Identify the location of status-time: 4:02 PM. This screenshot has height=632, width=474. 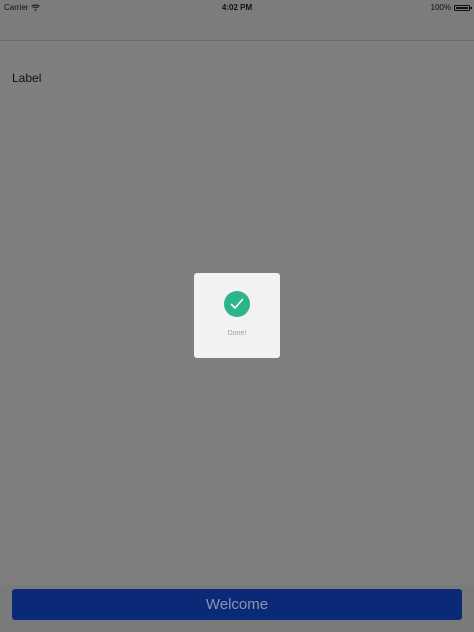
(237, 7).